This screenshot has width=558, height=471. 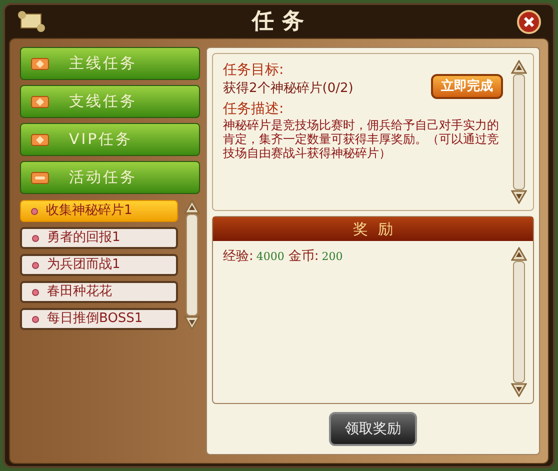 What do you see at coordinates (373, 429) in the screenshot?
I see `claim-reward-button: 领取奖励` at bounding box center [373, 429].